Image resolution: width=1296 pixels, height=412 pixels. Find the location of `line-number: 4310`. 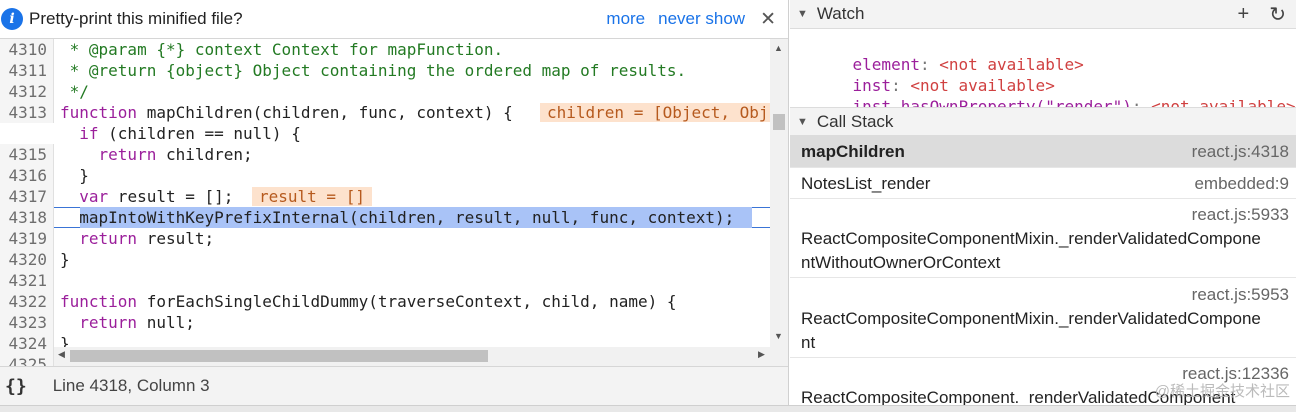

line-number: 4310 is located at coordinates (27, 49).